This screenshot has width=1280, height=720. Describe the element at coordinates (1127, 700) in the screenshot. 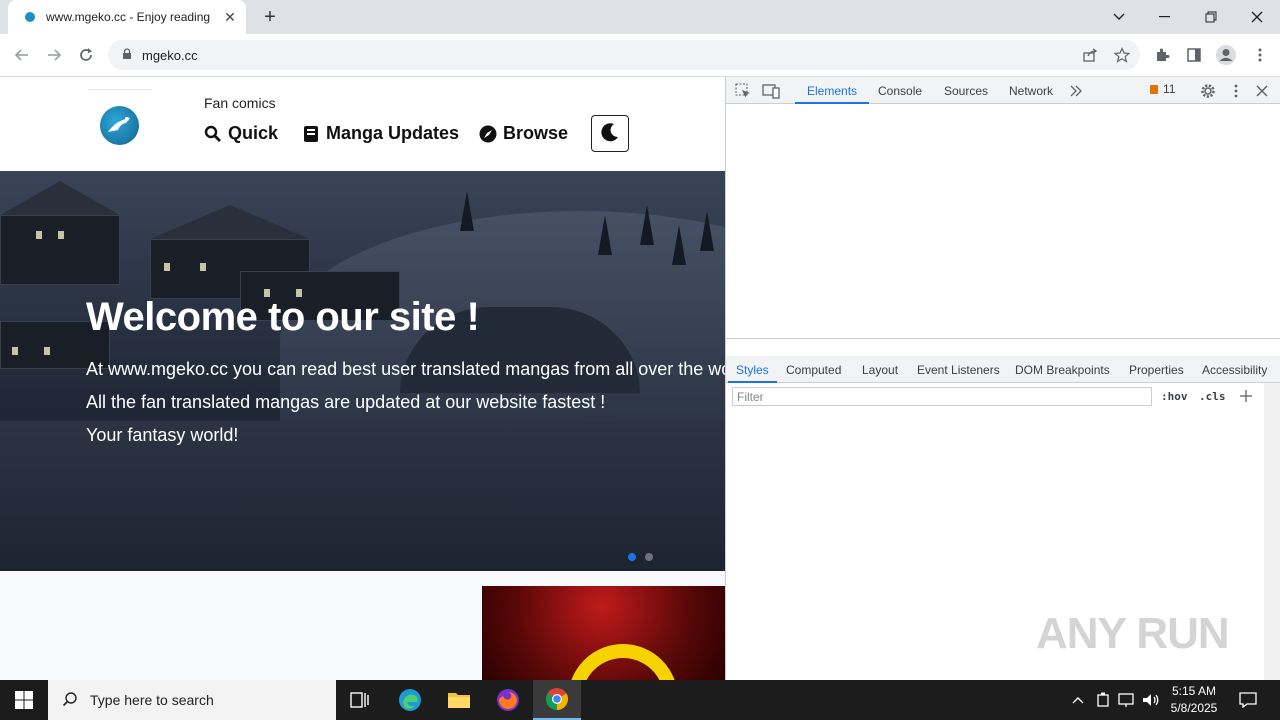

I see `network-icon` at that location.